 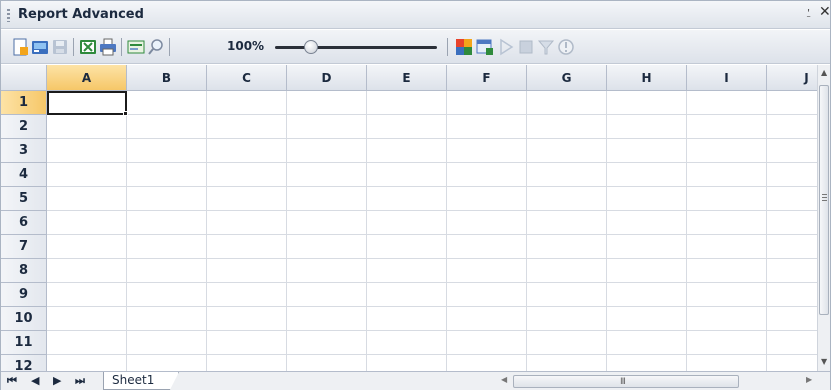 What do you see at coordinates (24, 223) in the screenshot?
I see `row-header-6: 6` at bounding box center [24, 223].